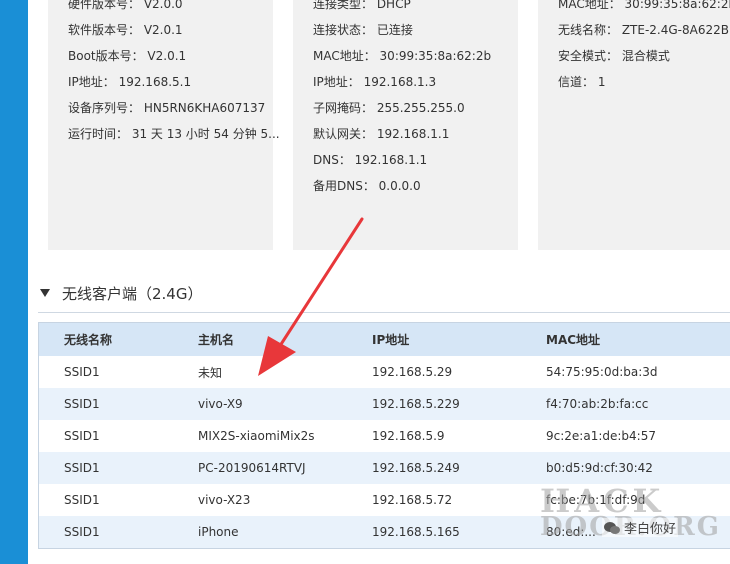 This screenshot has width=730, height=564. What do you see at coordinates (612, 527) in the screenshot?
I see `wechat-icon` at bounding box center [612, 527].